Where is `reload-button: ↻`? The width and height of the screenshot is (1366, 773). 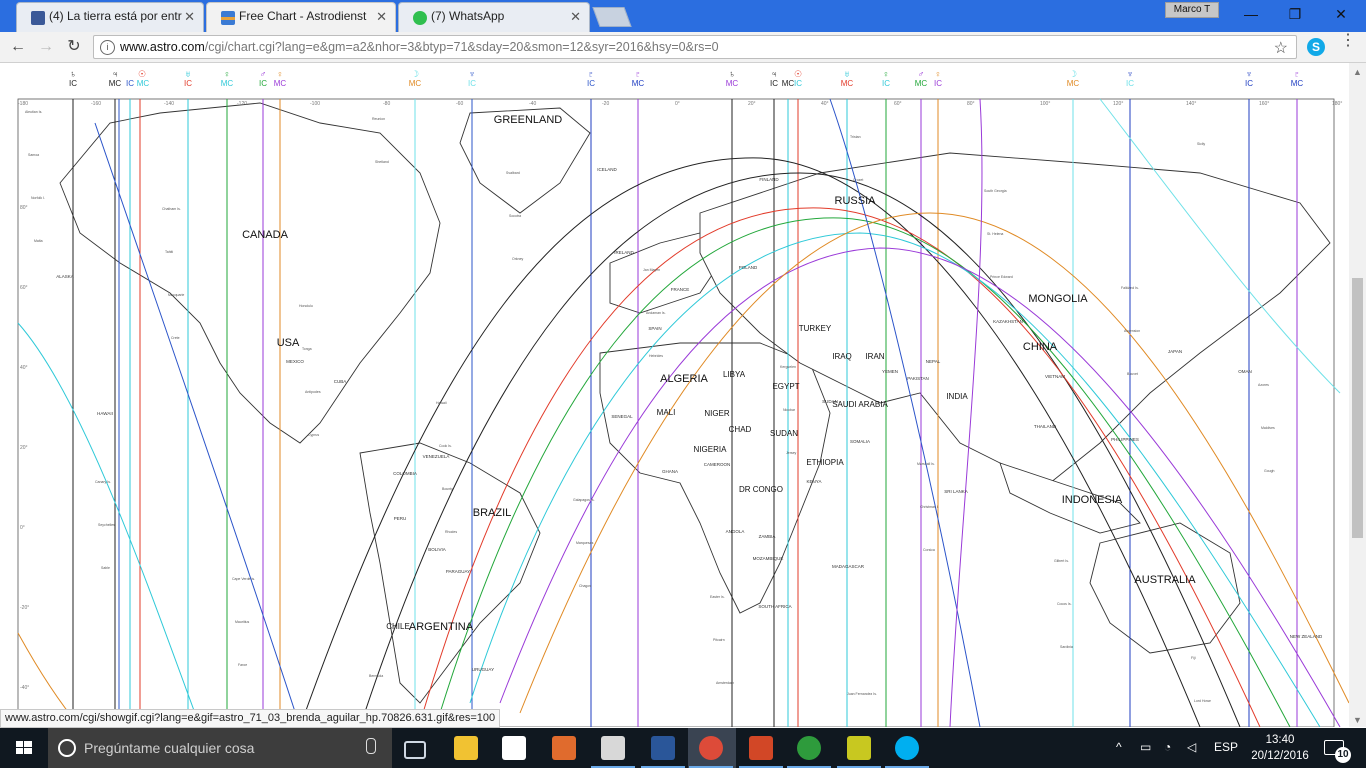
reload-button: ↻ is located at coordinates (74, 47).